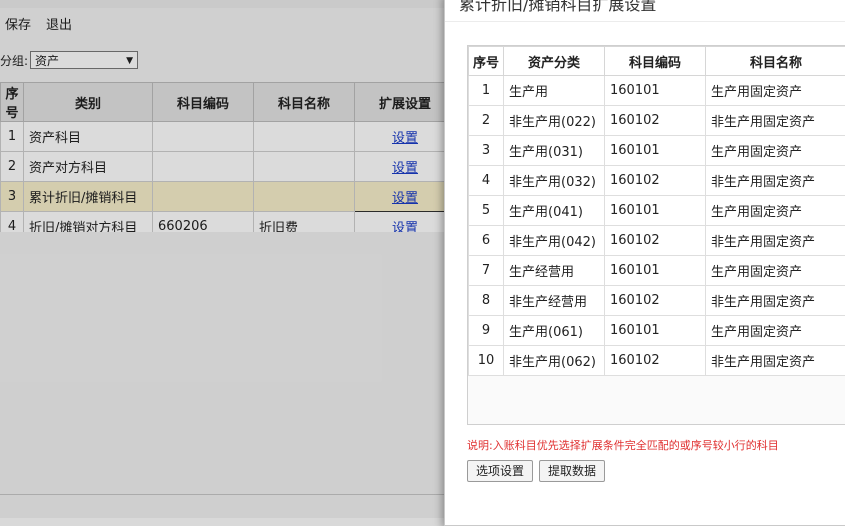  I want to click on row-no: 6, so click(486, 241).